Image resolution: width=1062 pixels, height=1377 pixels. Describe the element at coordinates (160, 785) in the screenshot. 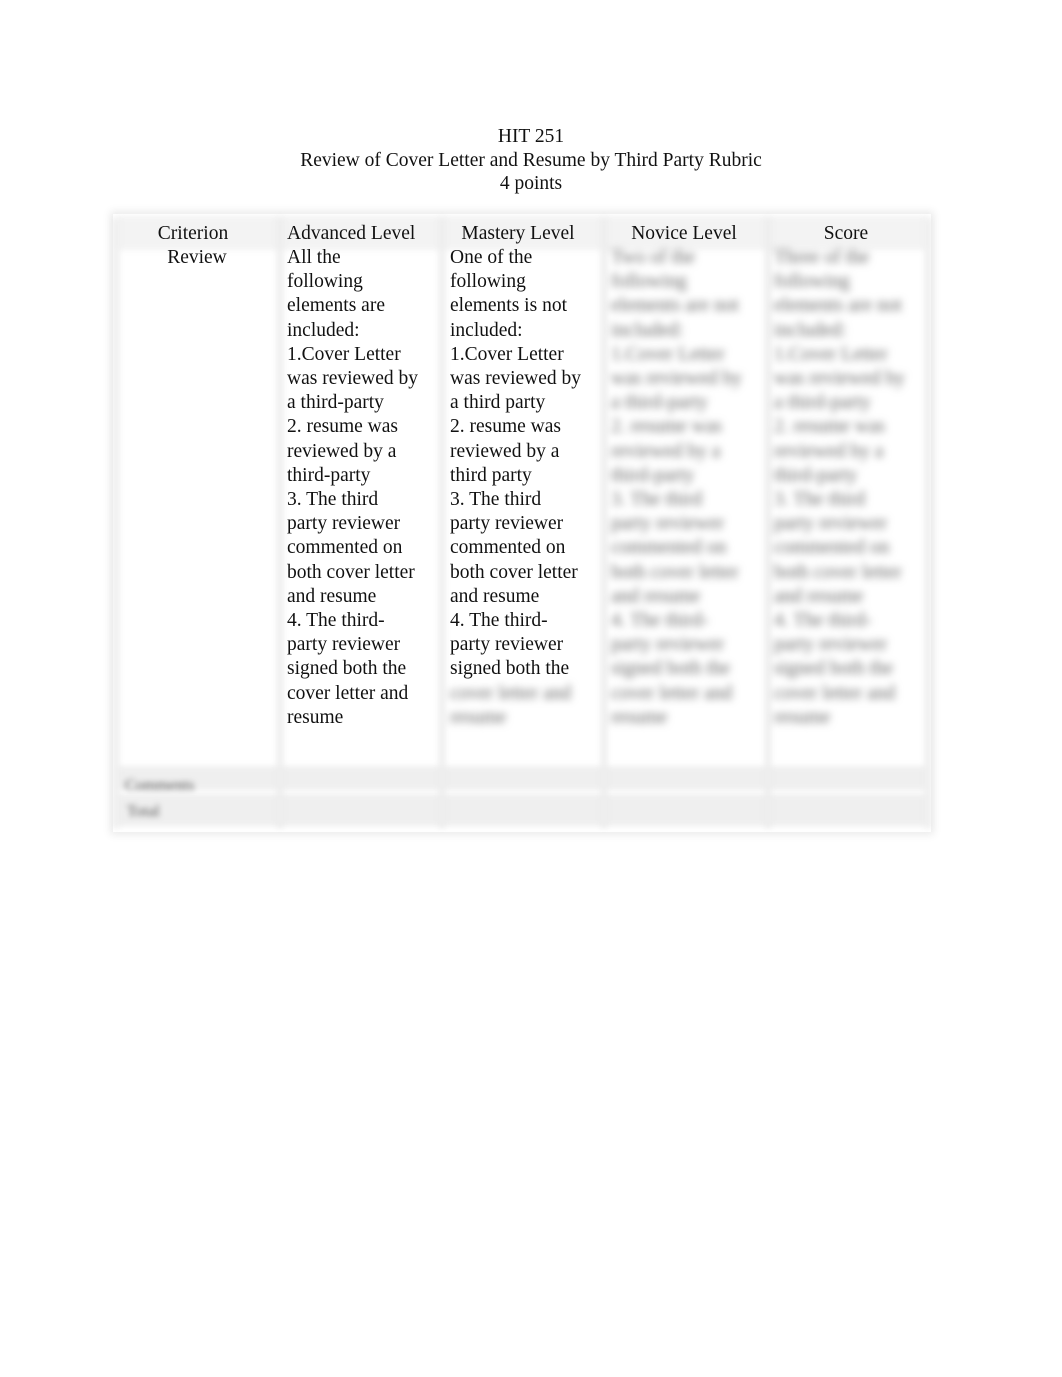

I see `comments-row-label: Comments` at that location.